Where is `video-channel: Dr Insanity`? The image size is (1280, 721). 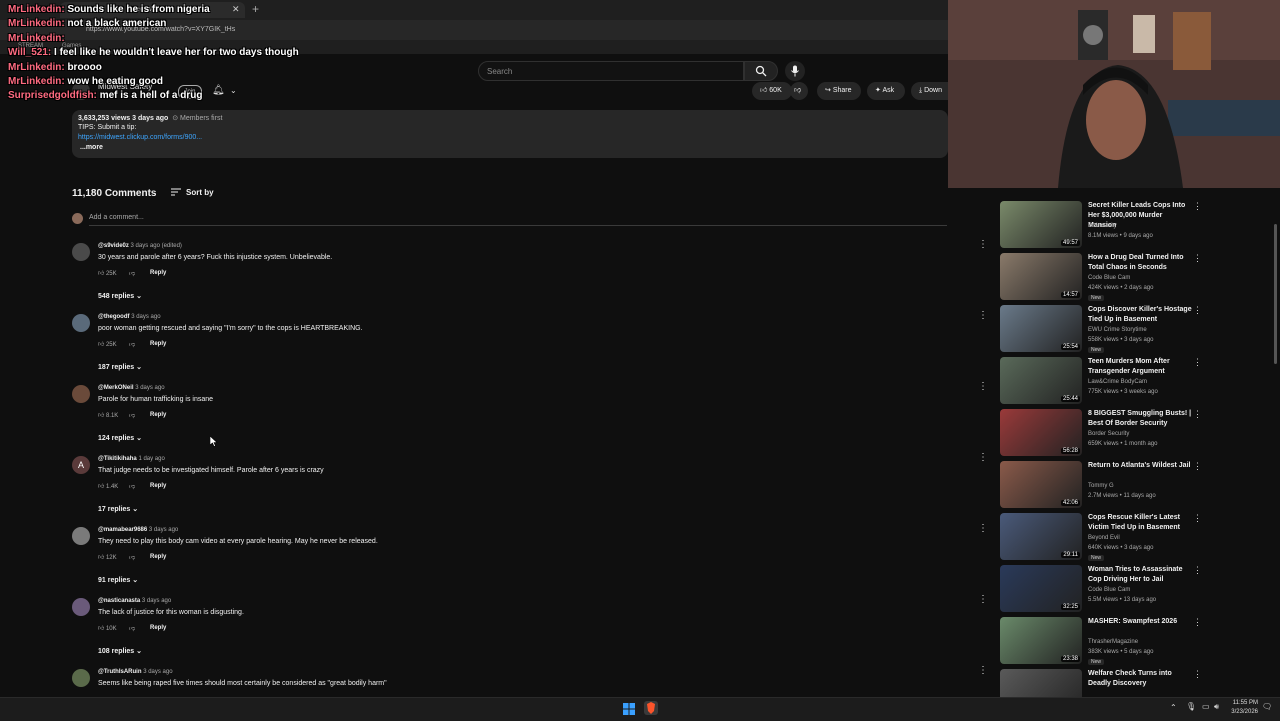
video-channel: Dr Insanity is located at coordinates (1102, 226).